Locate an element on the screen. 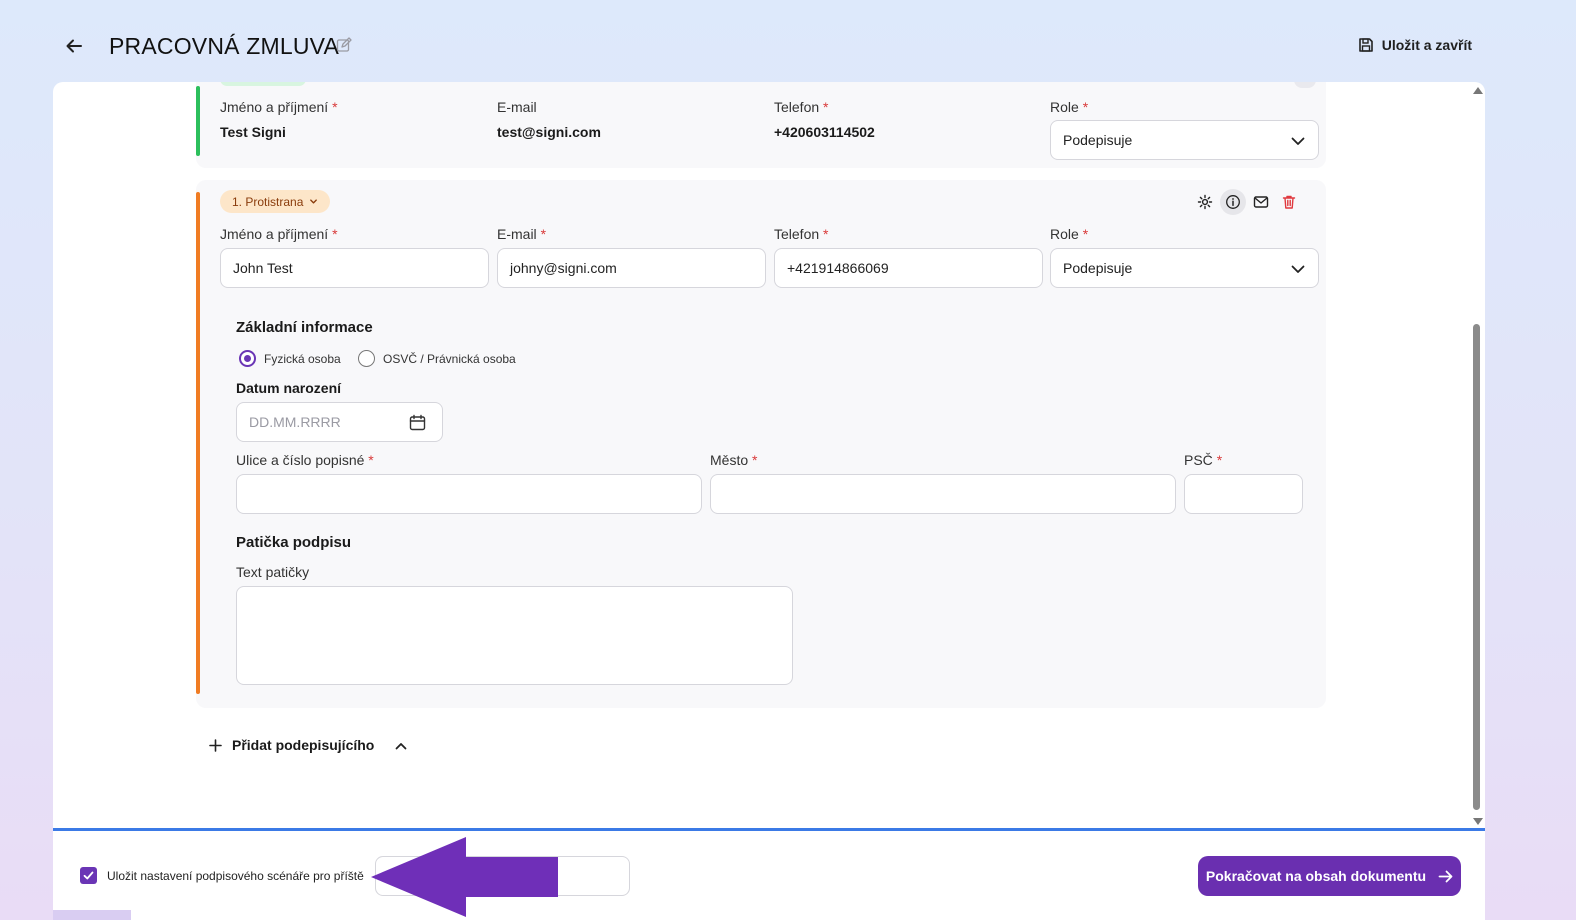 This screenshot has height=920, width=1576. birthdate-placeholder: DD.MM.RRRR is located at coordinates (295, 422).